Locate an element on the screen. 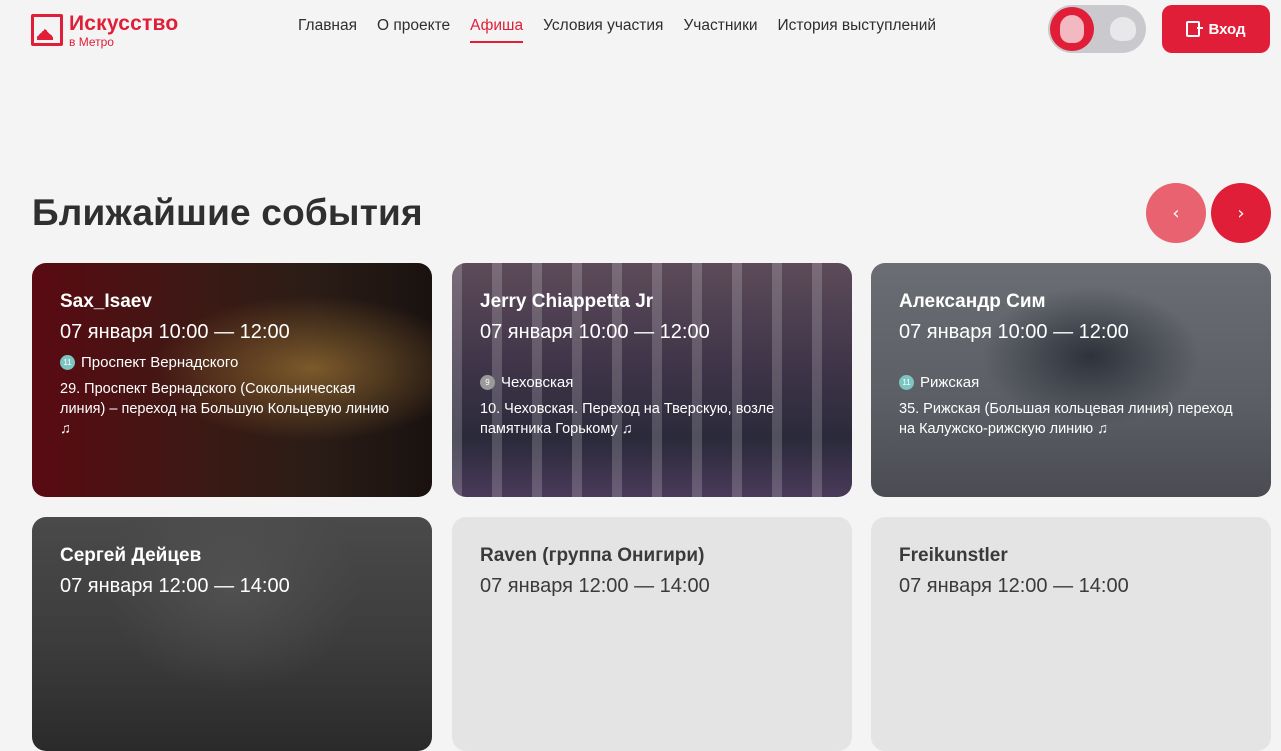 This screenshot has width=1281, height=751. event-artist: Raven (группа Онигири) is located at coordinates (592, 555).